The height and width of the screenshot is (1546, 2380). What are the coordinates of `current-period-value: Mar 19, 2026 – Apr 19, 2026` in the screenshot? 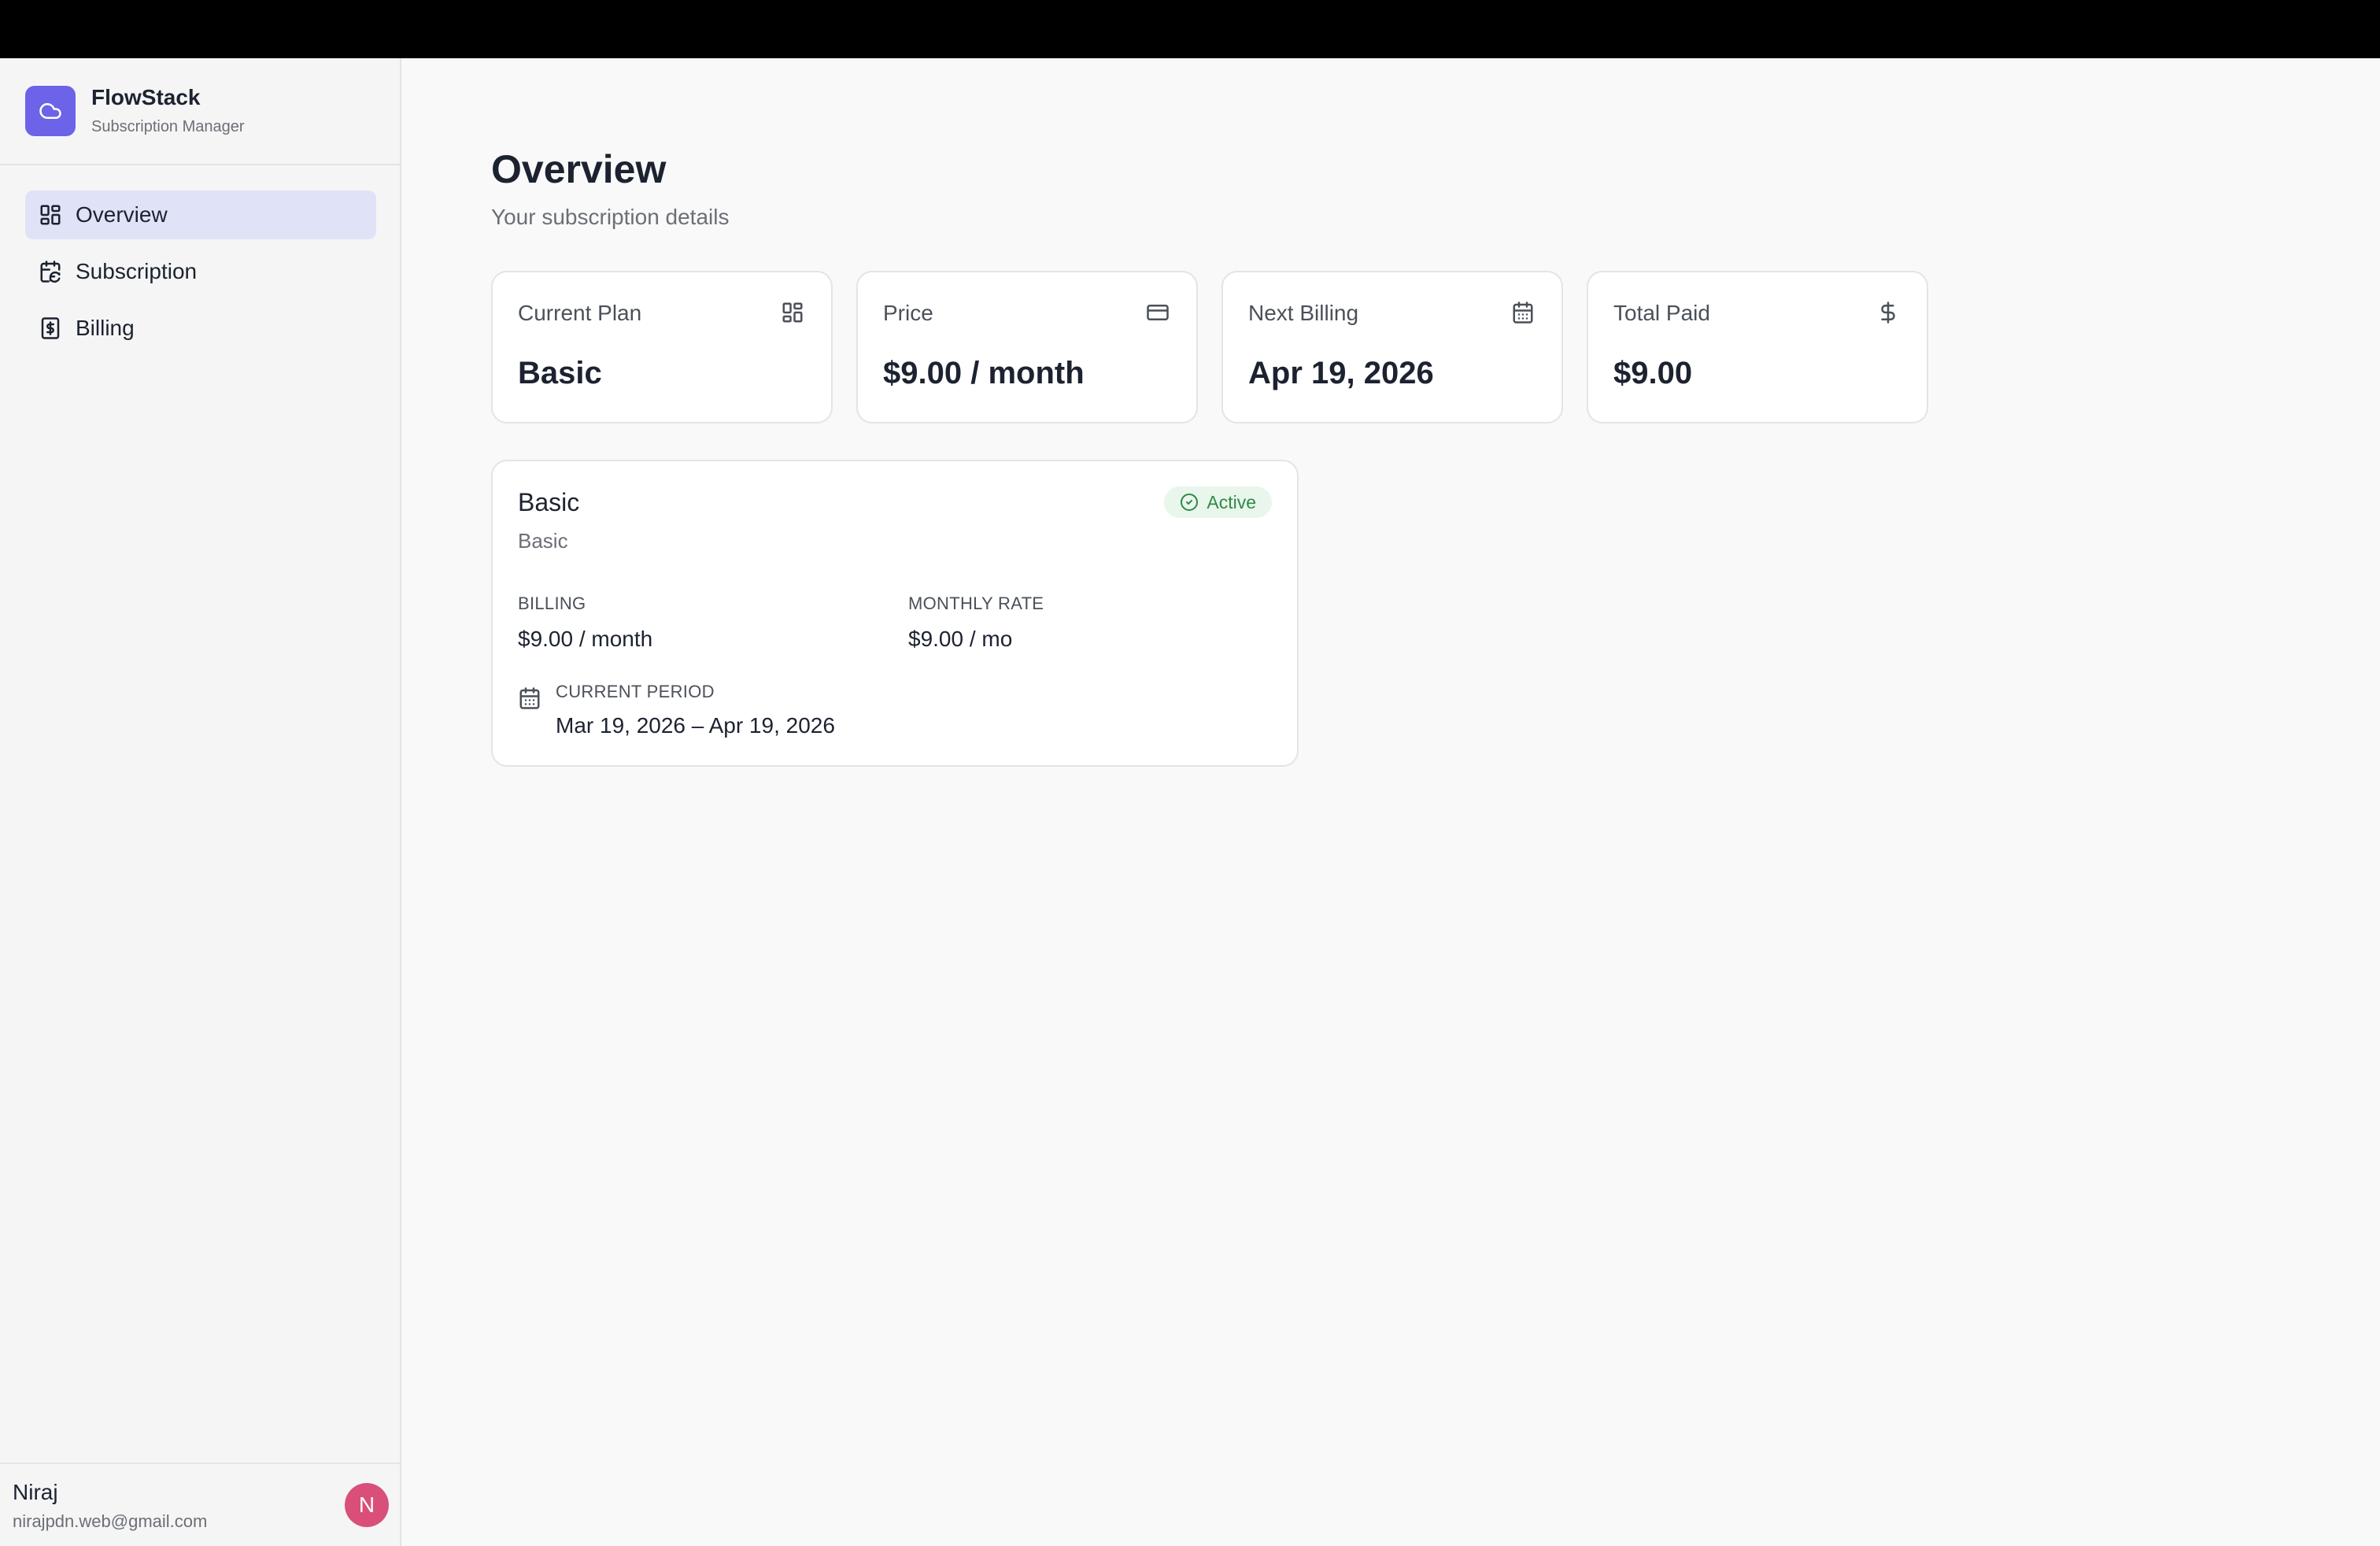 It's located at (695, 725).